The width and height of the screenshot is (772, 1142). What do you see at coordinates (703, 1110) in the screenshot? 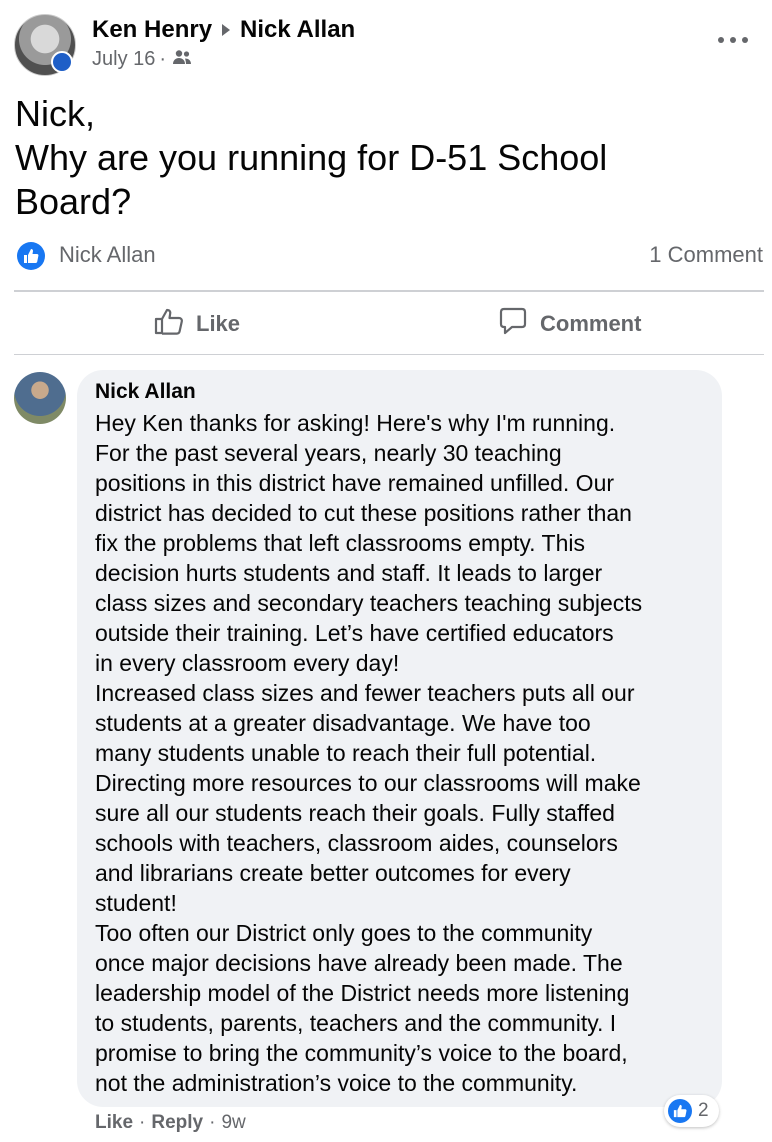
I see `comment-reaction-count: 2` at bounding box center [703, 1110].